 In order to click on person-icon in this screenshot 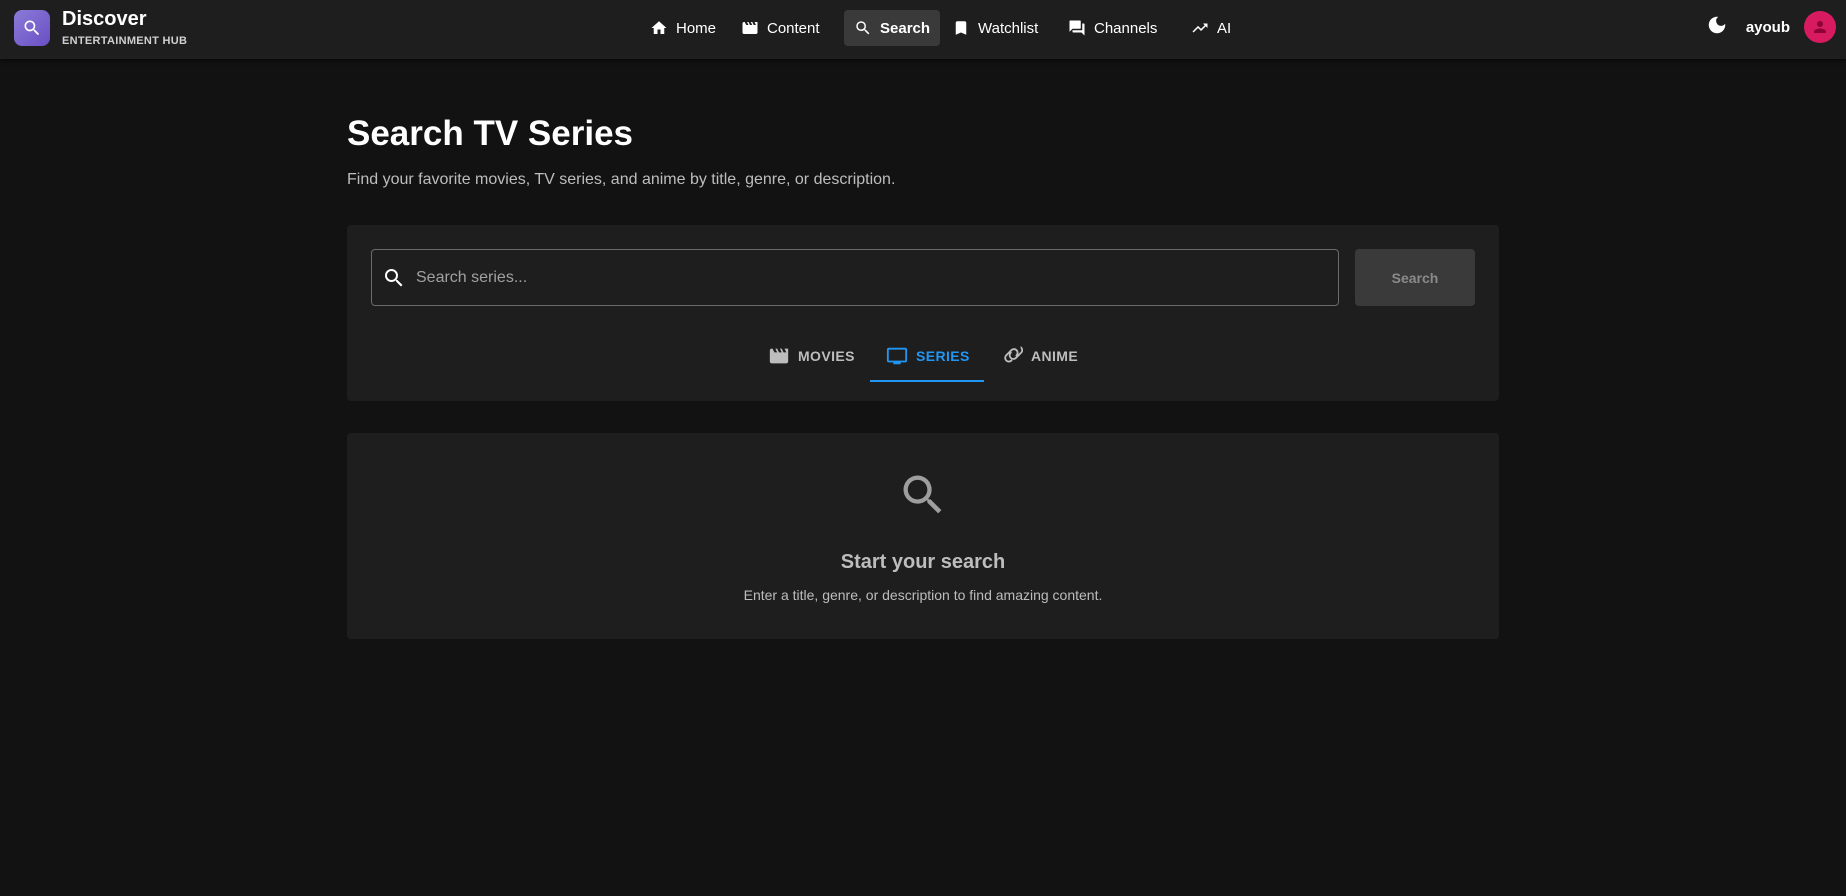, I will do `click(1820, 27)`.